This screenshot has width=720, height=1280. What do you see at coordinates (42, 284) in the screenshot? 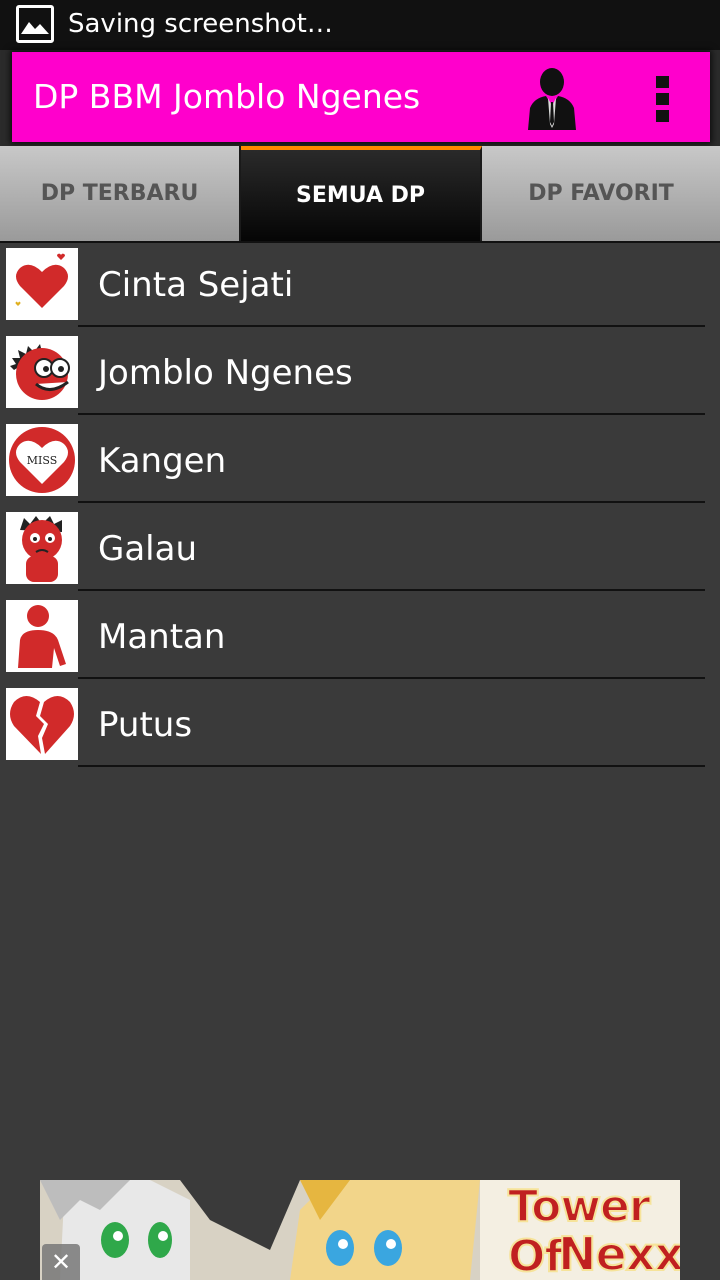
I see `heart-icon` at bounding box center [42, 284].